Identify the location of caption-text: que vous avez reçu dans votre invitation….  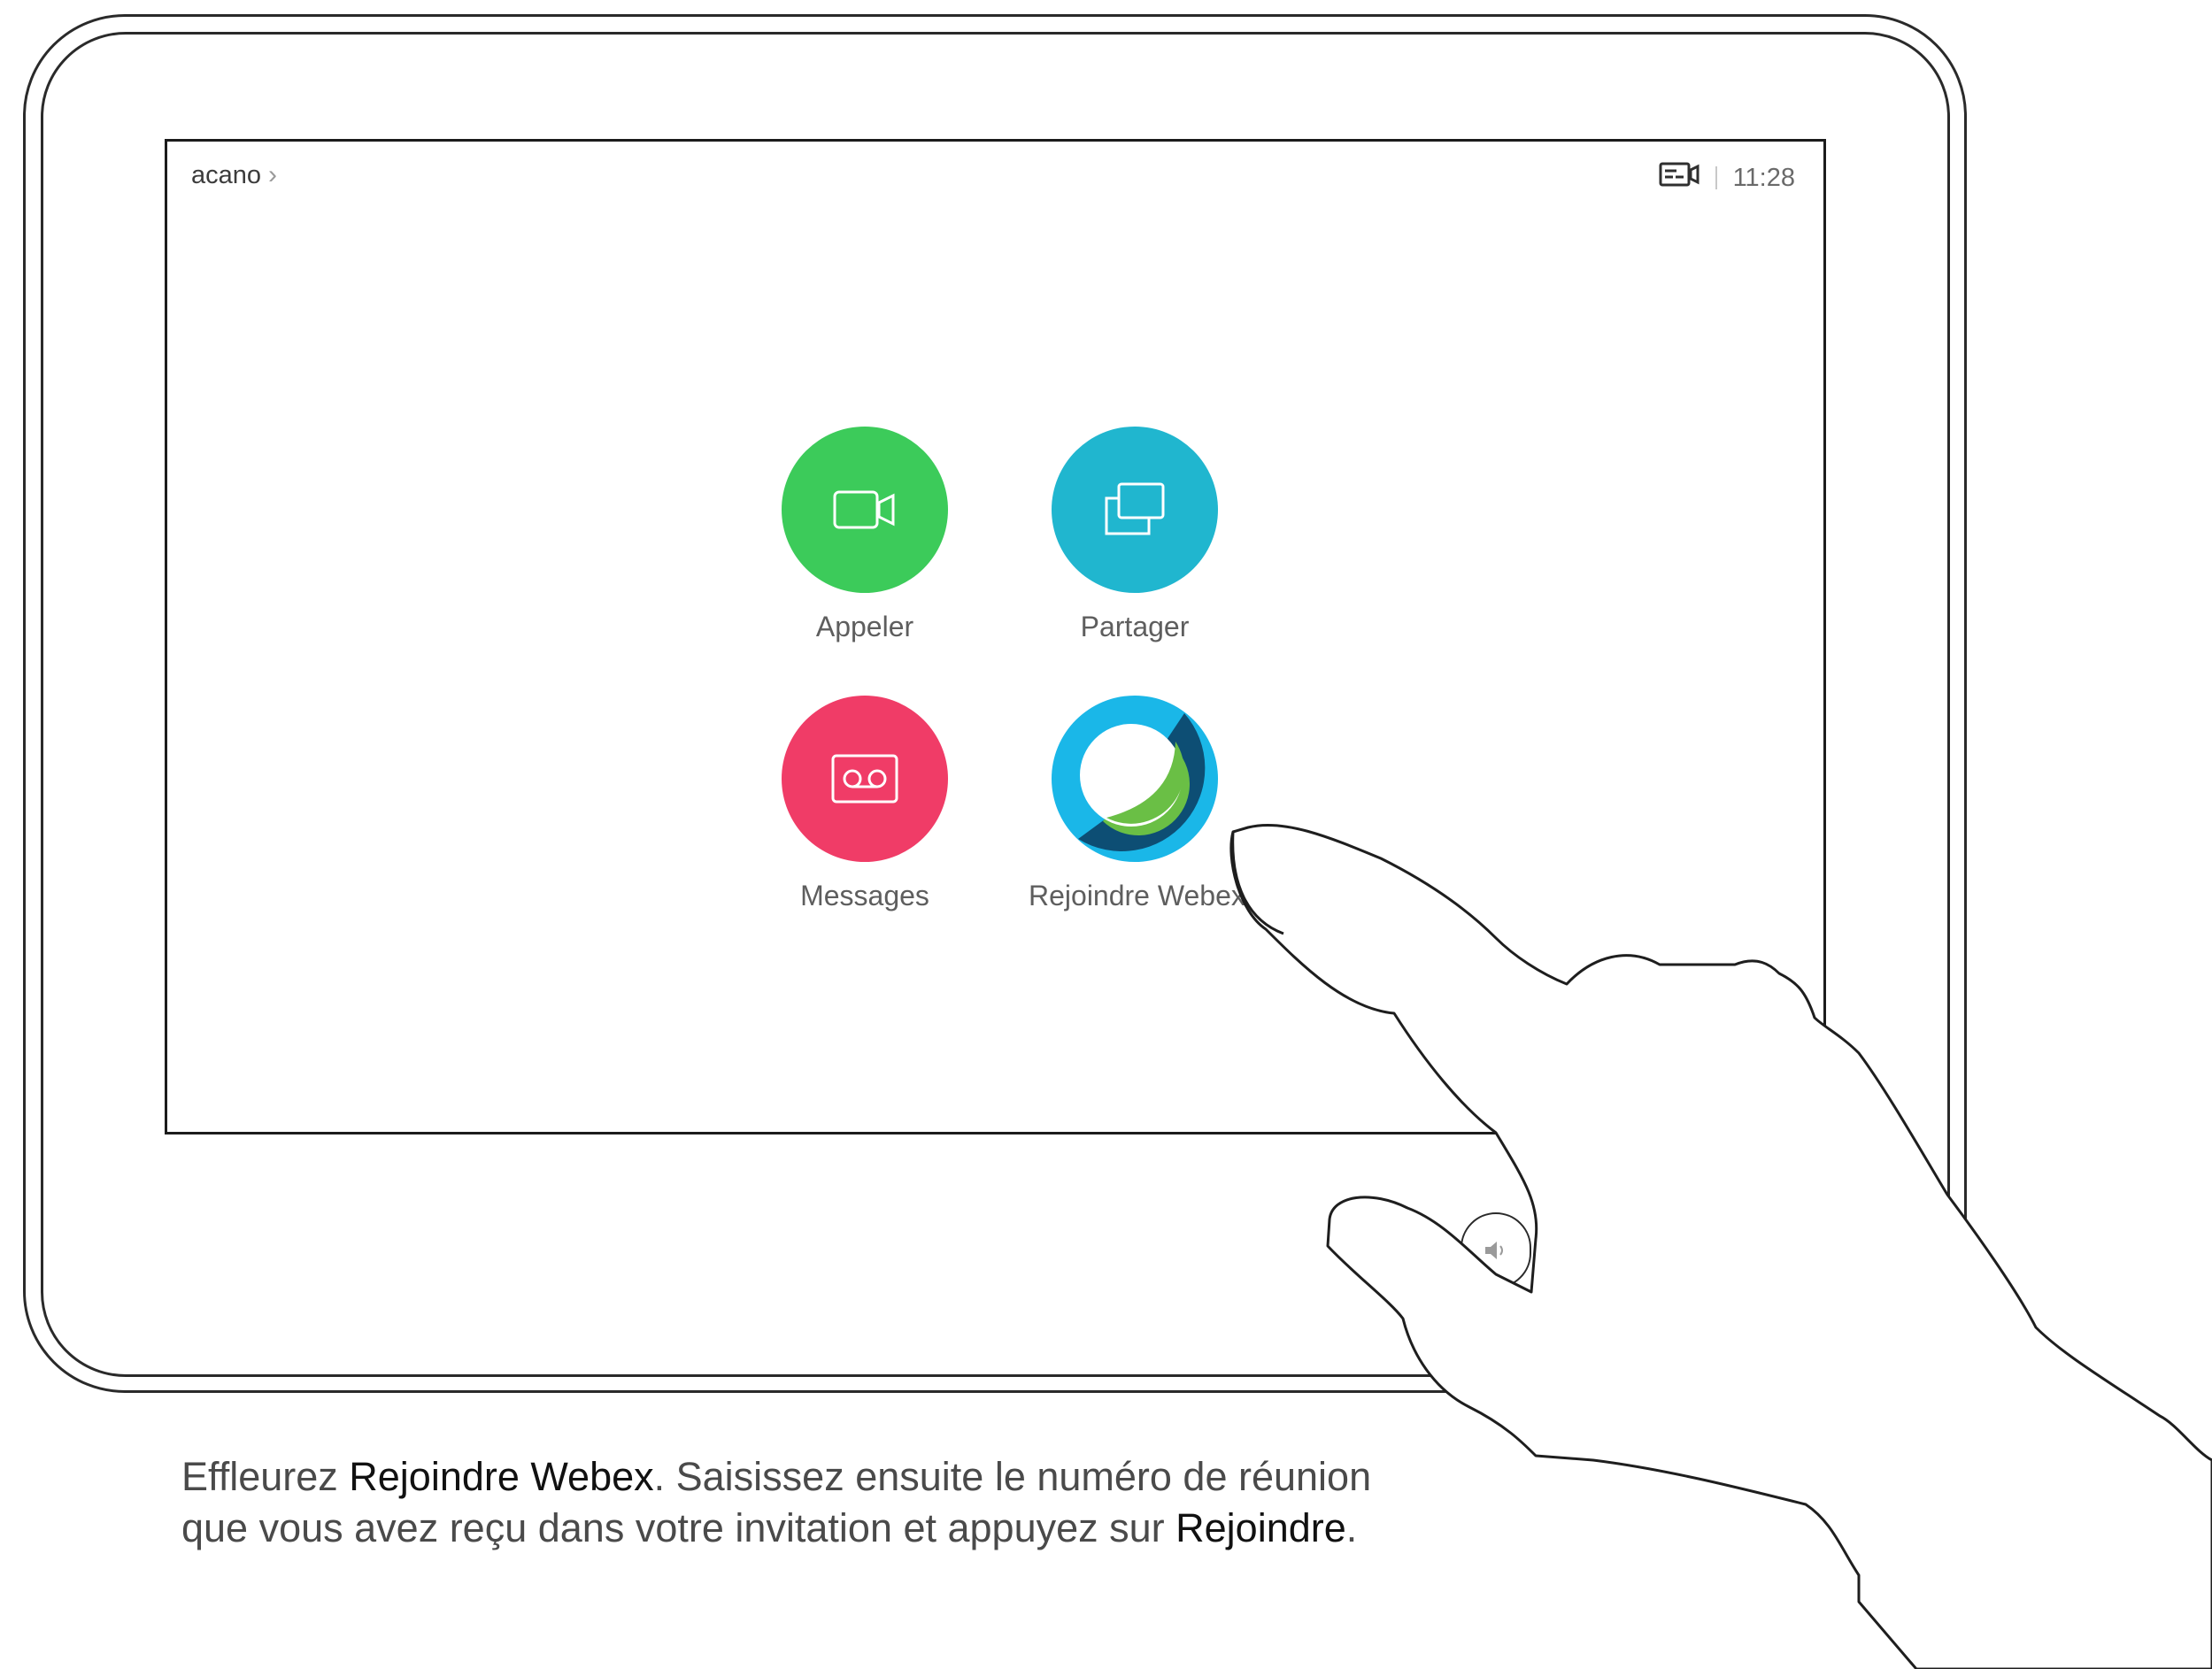
(678, 1527).